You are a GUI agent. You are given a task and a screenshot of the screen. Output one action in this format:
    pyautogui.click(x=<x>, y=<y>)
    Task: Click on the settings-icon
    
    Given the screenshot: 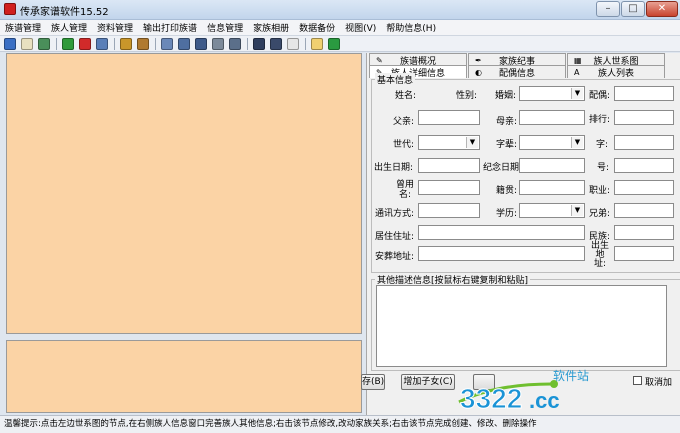 What is the action you would take?
    pyautogui.click(x=218, y=43)
    